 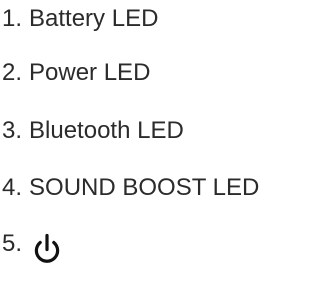 I want to click on list-item-label: Power LED, so click(x=90, y=72).